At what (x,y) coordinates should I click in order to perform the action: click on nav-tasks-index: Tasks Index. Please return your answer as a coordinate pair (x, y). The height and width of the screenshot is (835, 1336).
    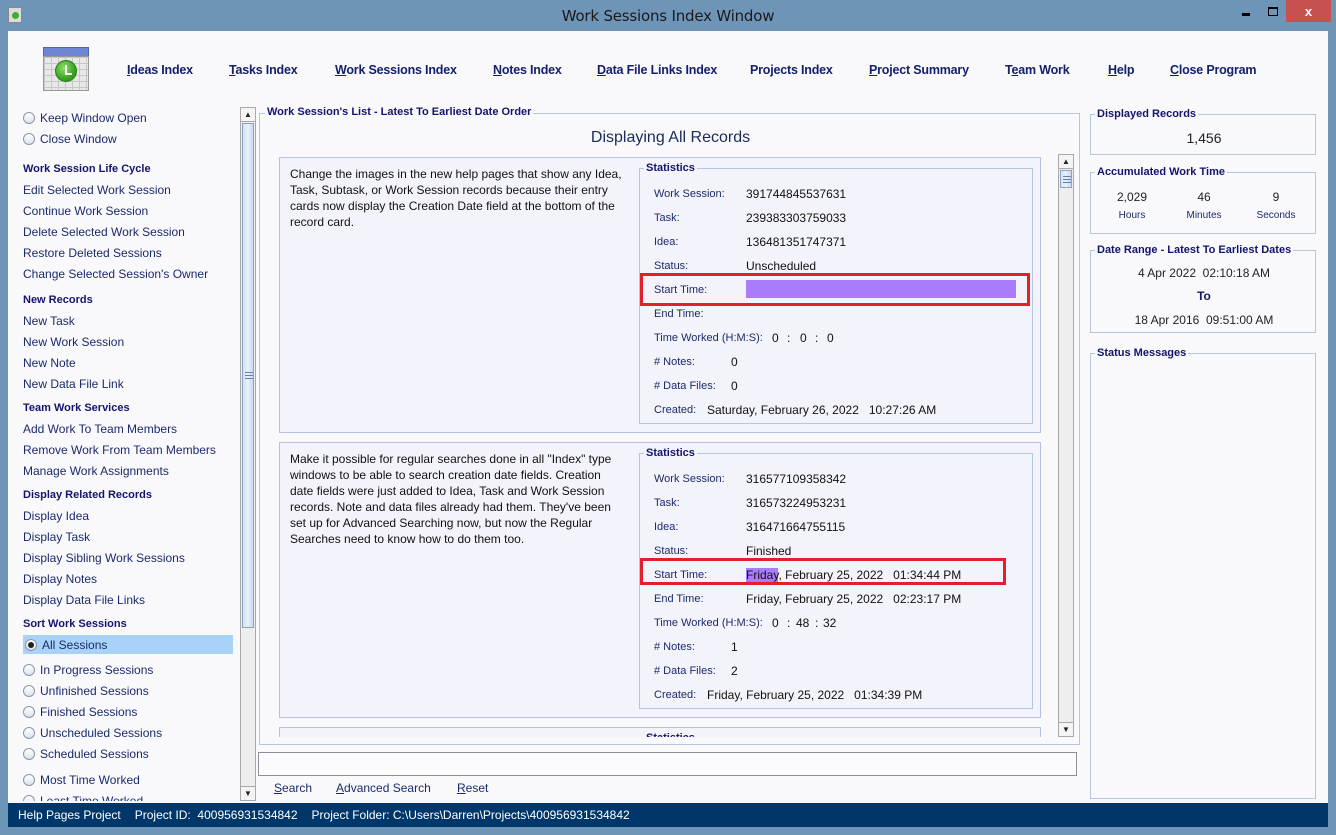
    Looking at the image, I should click on (263, 70).